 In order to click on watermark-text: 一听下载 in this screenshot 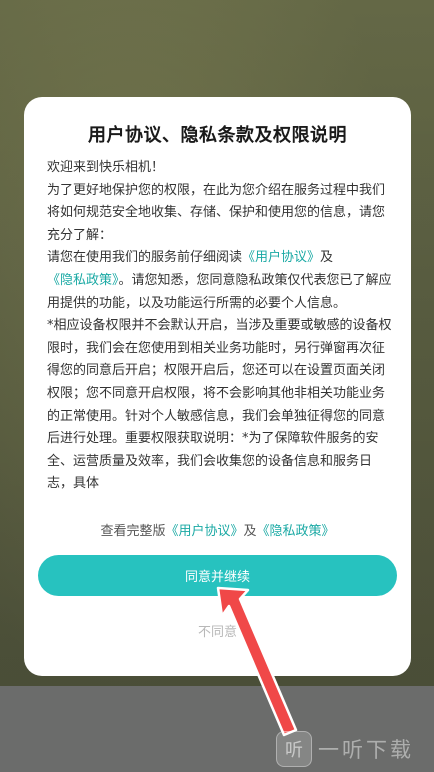, I will do `click(366, 750)`.